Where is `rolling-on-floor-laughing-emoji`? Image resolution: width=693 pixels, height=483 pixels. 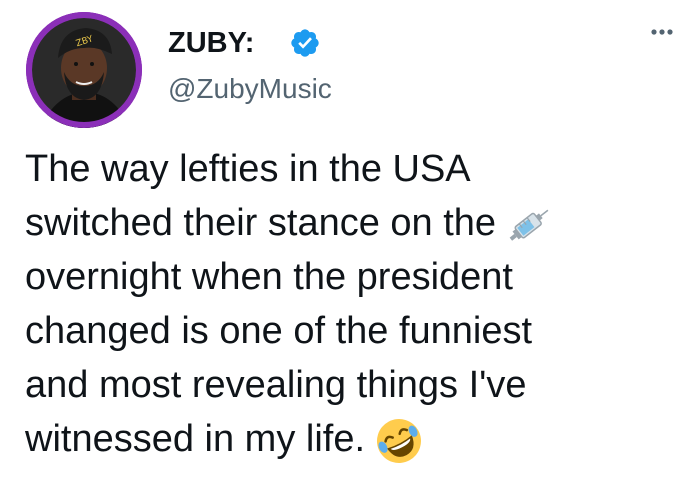
rolling-on-floor-laughing-emoji is located at coordinates (399, 440).